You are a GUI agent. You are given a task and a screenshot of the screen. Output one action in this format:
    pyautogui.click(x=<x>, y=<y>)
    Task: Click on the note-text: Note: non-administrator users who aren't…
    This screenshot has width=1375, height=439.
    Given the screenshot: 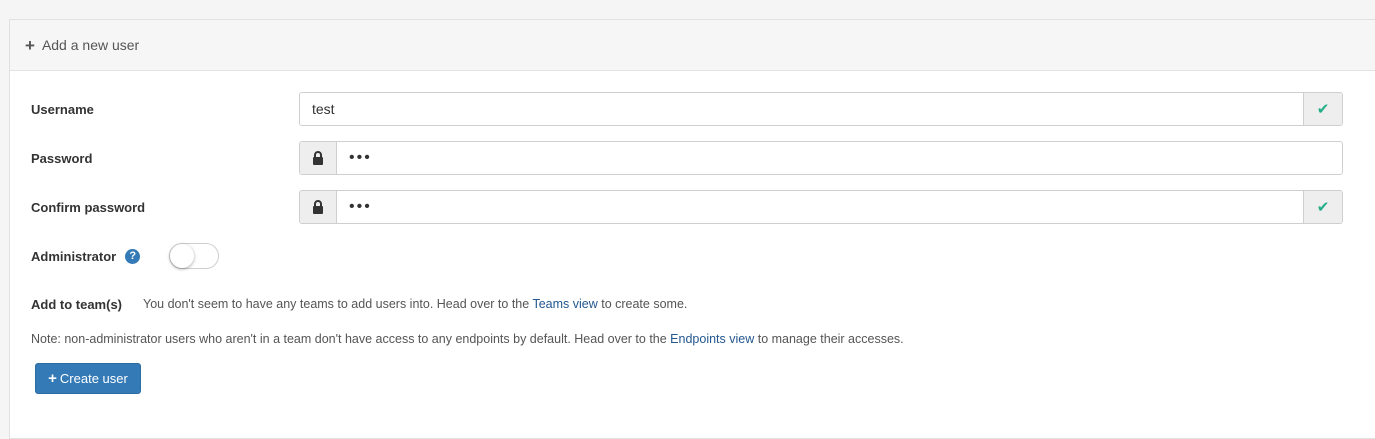 What is the action you would take?
    pyautogui.click(x=467, y=339)
    